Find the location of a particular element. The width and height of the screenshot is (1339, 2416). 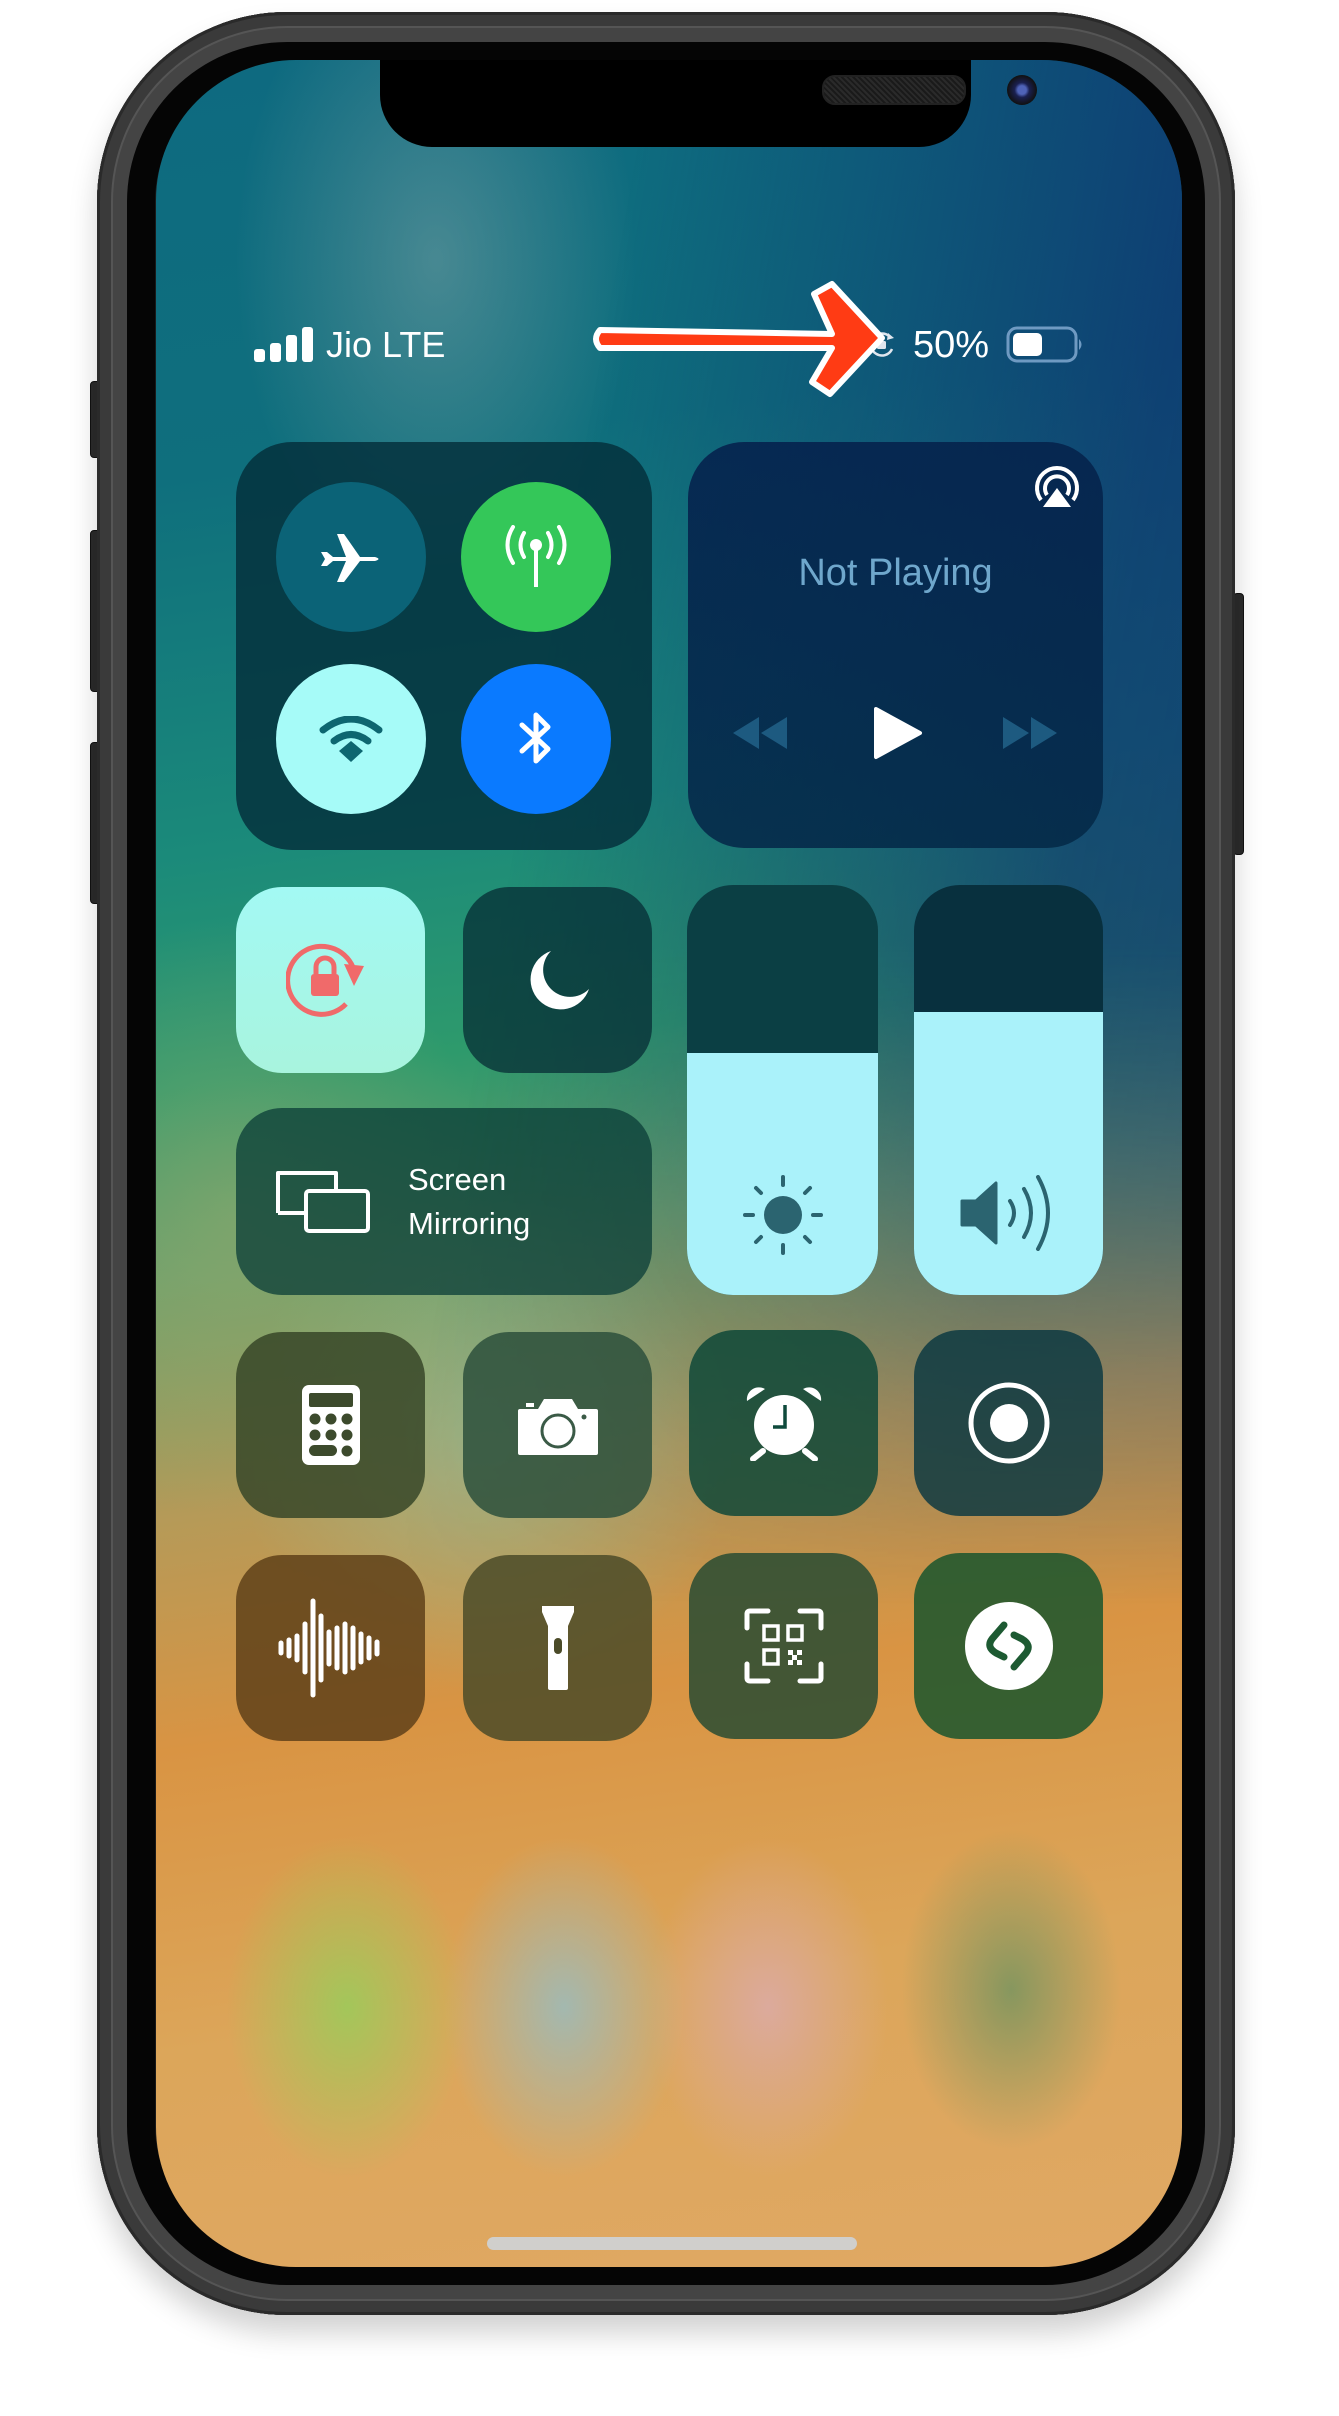

calculator-button is located at coordinates (330, 1425).